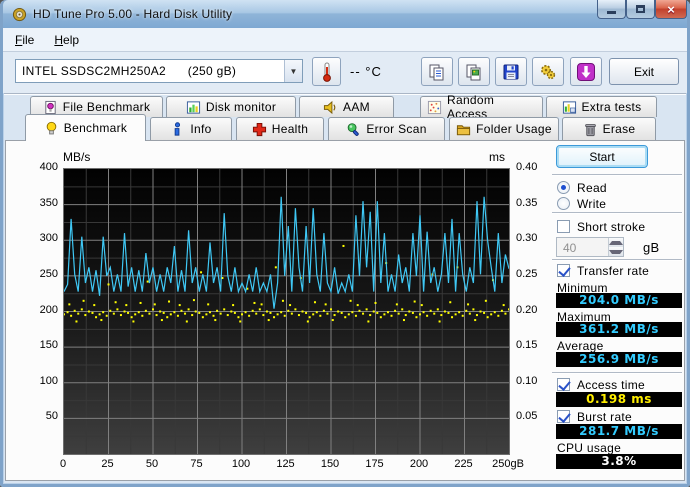 The width and height of the screenshot is (690, 487). Describe the element at coordinates (326, 71) in the screenshot. I see `temperature-button` at that location.